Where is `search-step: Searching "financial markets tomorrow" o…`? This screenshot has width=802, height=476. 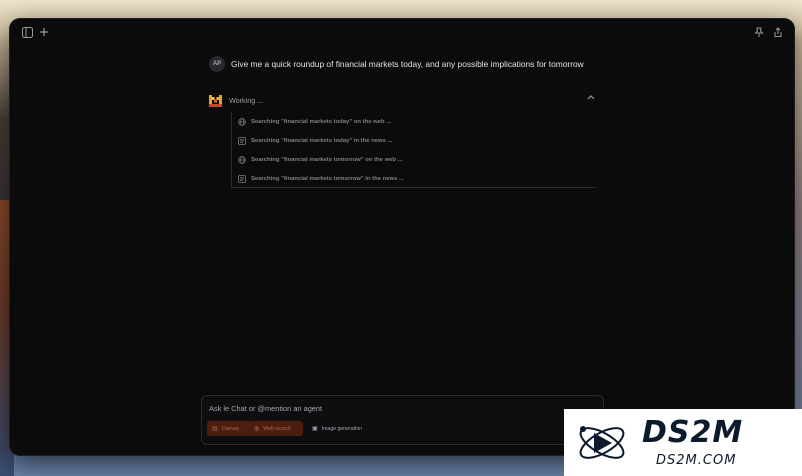
search-step: Searching "financial markets tomorrow" o… is located at coordinates (414, 159).